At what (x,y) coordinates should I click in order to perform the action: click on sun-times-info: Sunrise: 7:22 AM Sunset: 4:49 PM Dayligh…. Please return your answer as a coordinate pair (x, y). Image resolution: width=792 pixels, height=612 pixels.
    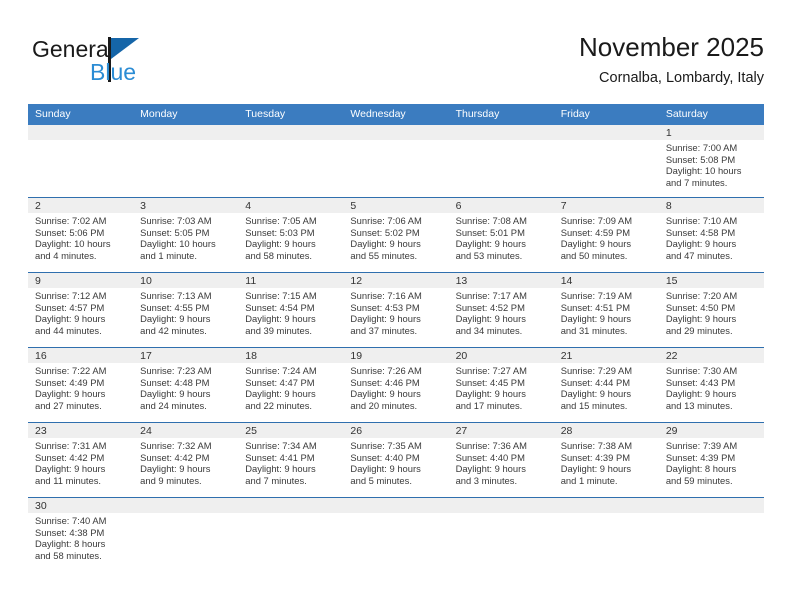
    Looking at the image, I should click on (71, 388).